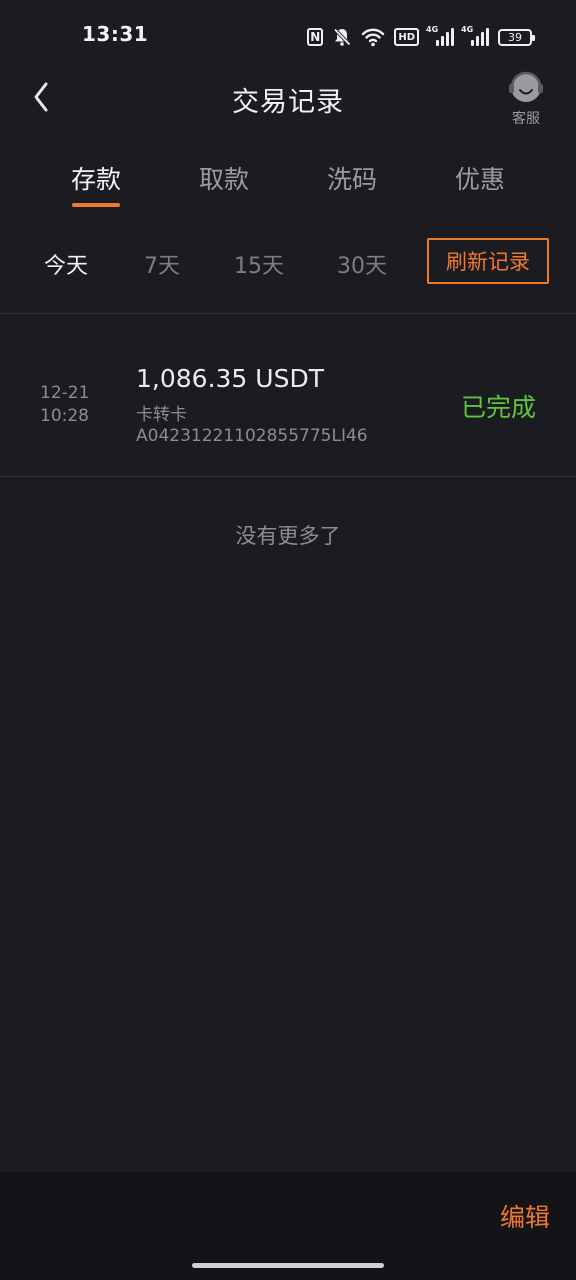 The height and width of the screenshot is (1280, 576). Describe the element at coordinates (342, 37) in the screenshot. I see `mute-bell-icon` at that location.